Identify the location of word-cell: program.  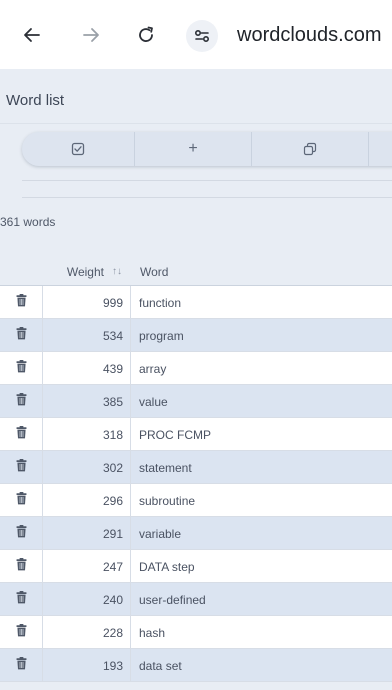
(157, 335).